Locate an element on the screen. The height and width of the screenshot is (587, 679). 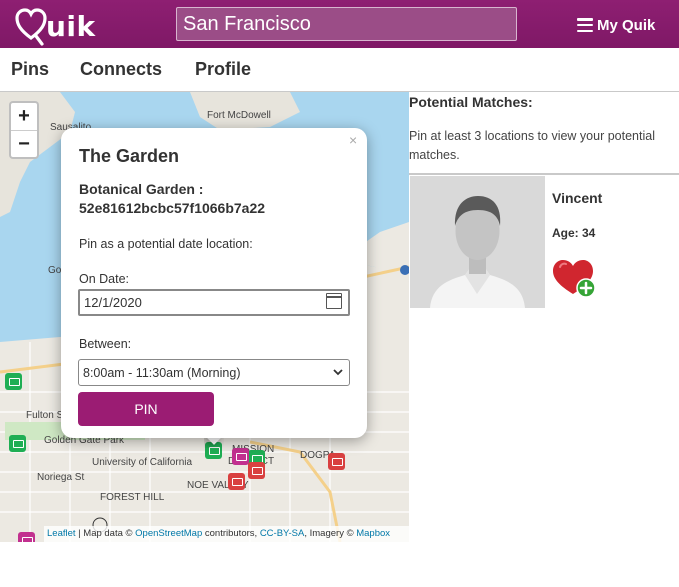
time-range-select: 8:00am - 11:30am (Morning) is located at coordinates (214, 372).